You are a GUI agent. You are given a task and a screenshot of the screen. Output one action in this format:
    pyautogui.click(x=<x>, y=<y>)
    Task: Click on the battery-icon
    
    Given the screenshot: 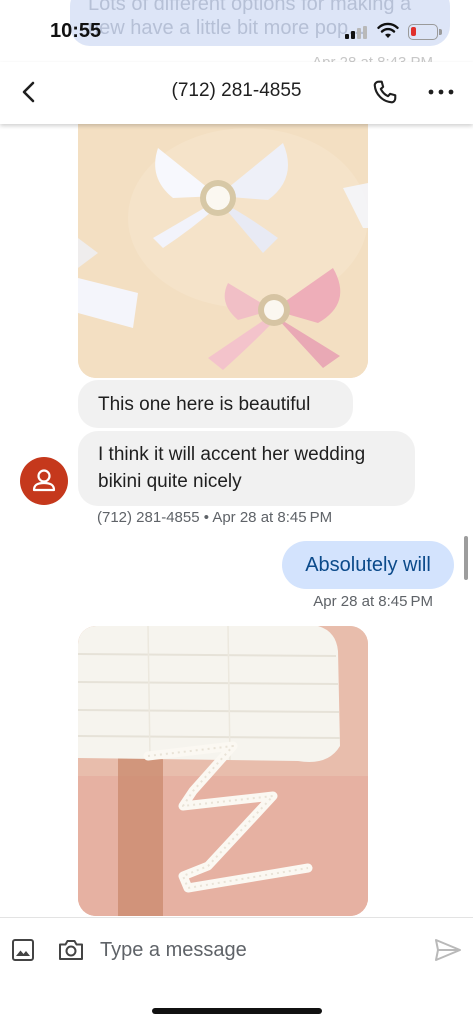 What is the action you would take?
    pyautogui.click(x=425, y=32)
    